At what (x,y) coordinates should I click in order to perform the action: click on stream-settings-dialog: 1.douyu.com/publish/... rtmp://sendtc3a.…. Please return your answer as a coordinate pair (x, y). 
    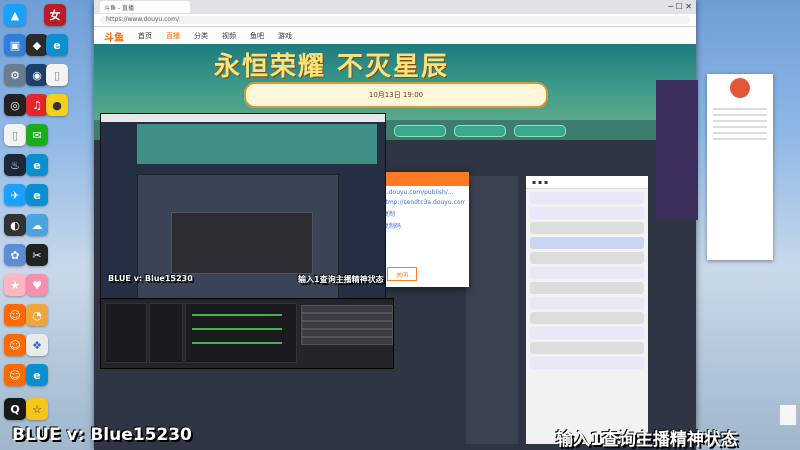
    Looking at the image, I should click on (424, 229).